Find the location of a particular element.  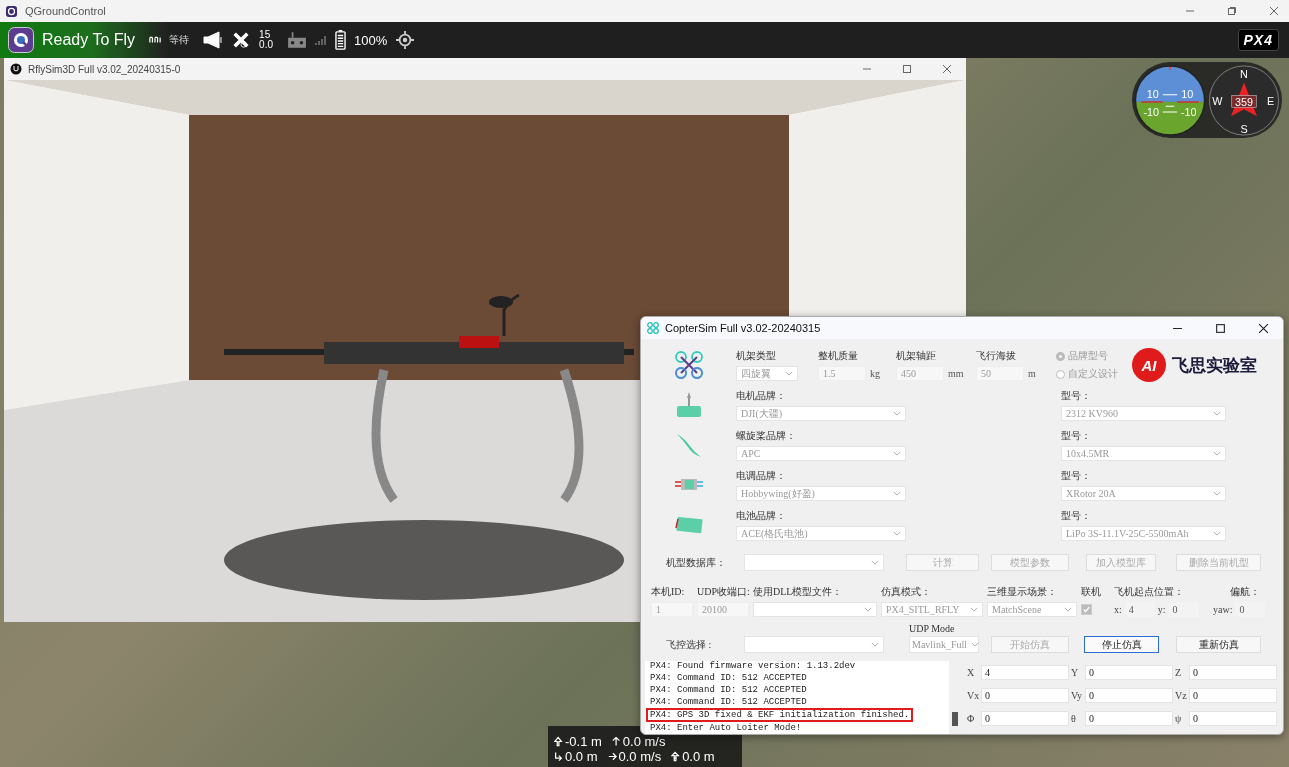

remote-control-icon is located at coordinates (297, 40).